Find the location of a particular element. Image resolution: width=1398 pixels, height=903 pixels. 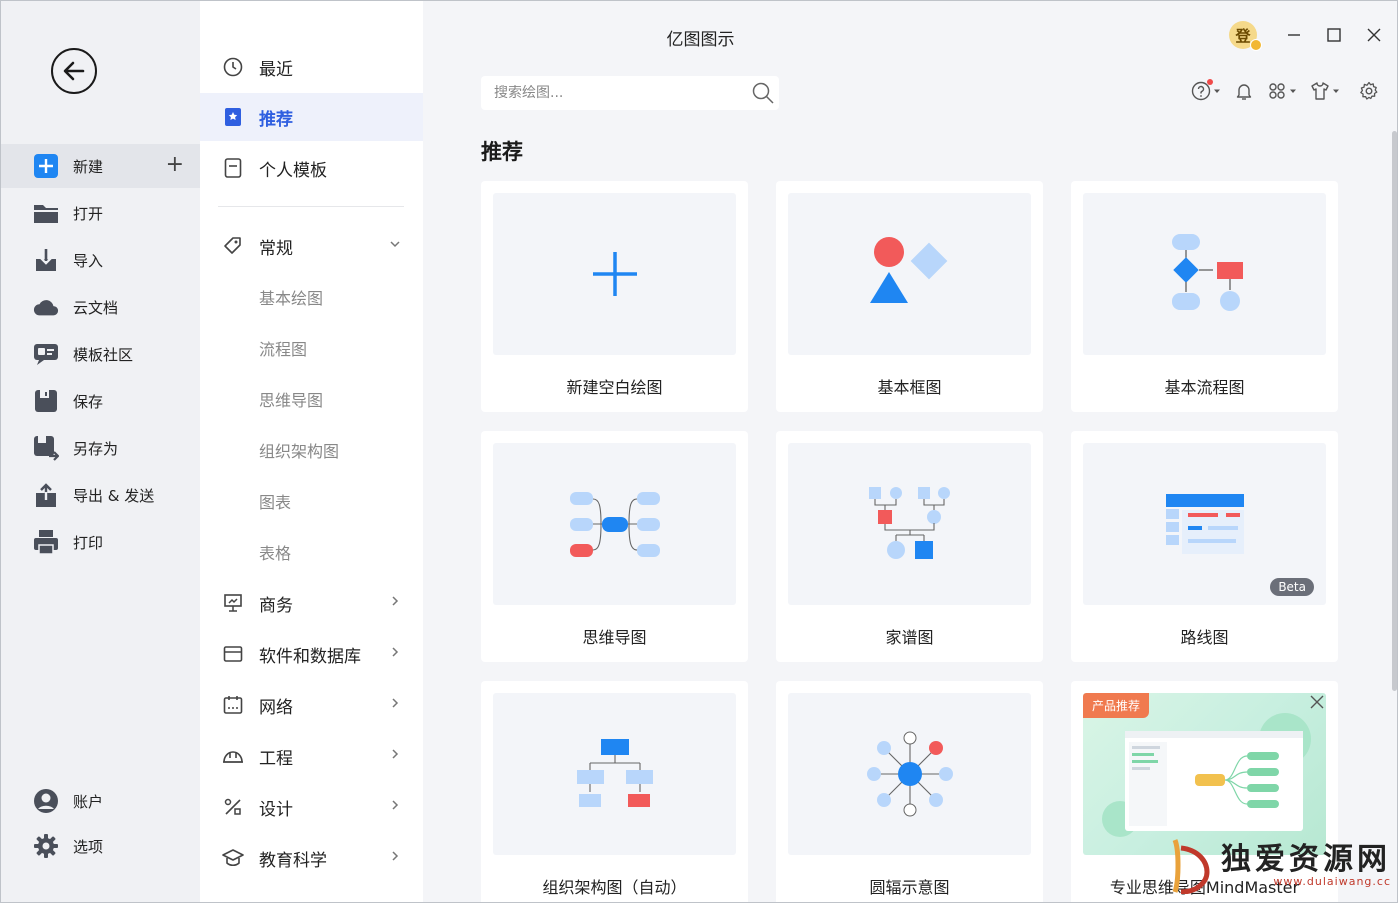

template-card-radial-diagram: 圆辐示意图 is located at coordinates (909, 791).